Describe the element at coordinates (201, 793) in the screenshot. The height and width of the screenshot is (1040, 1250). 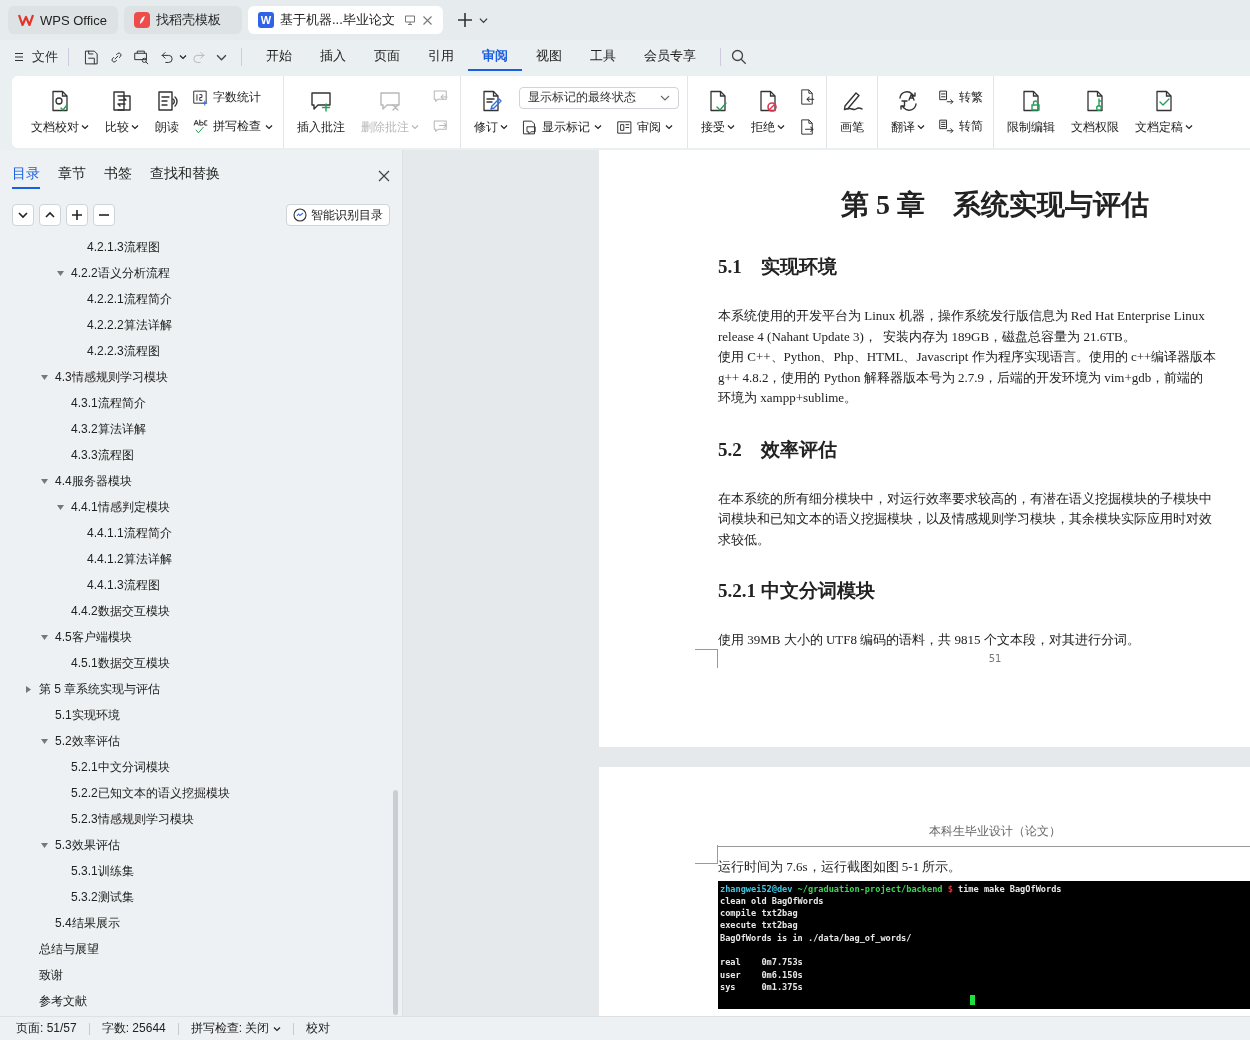
I see `outline-item: 5.2.2已知文本的语义挖掘模块` at that location.